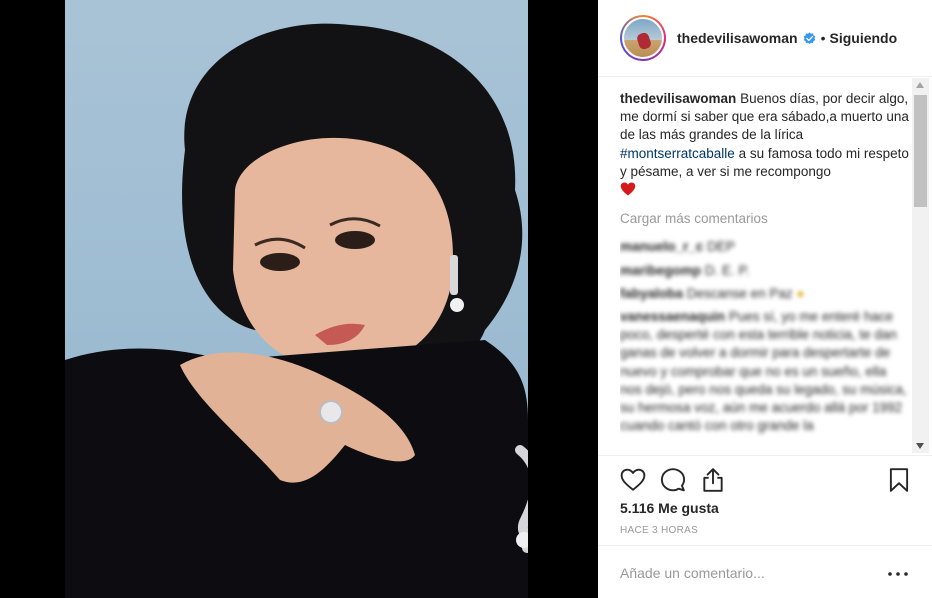 This screenshot has width=932, height=598. Describe the element at coordinates (920, 85) in the screenshot. I see `scroll-up-arrow-icon` at that location.